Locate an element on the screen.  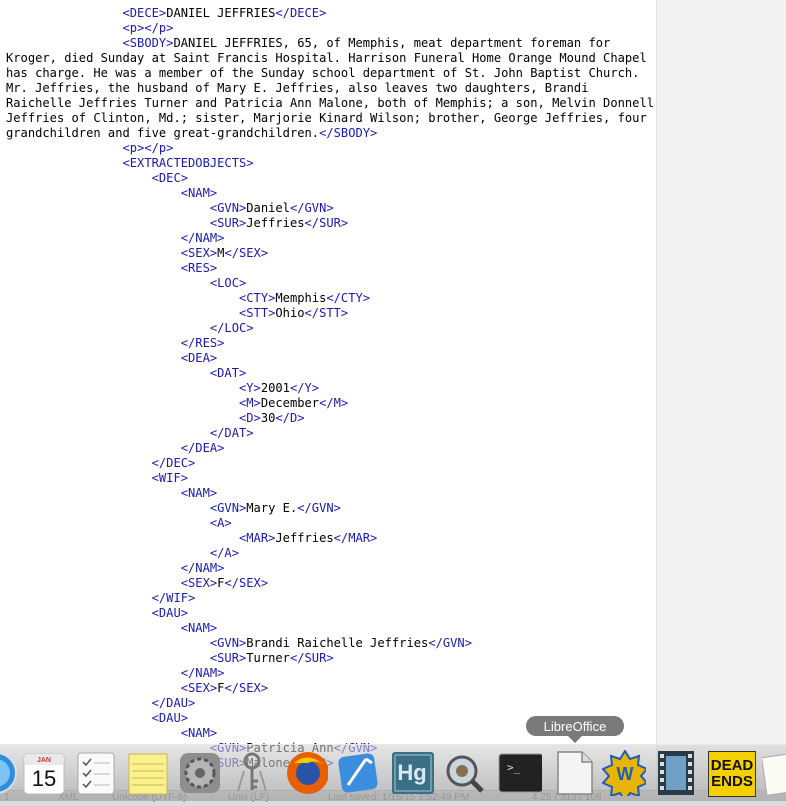
xml-close-tag: </D> is located at coordinates (290, 418).